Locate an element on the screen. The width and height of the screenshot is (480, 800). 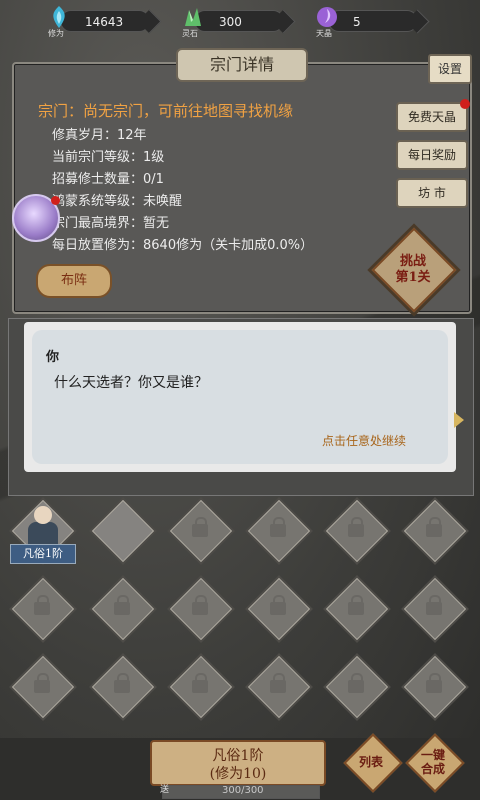
resource-cultivation: 14643 修为 is located at coordinates (98, 22).